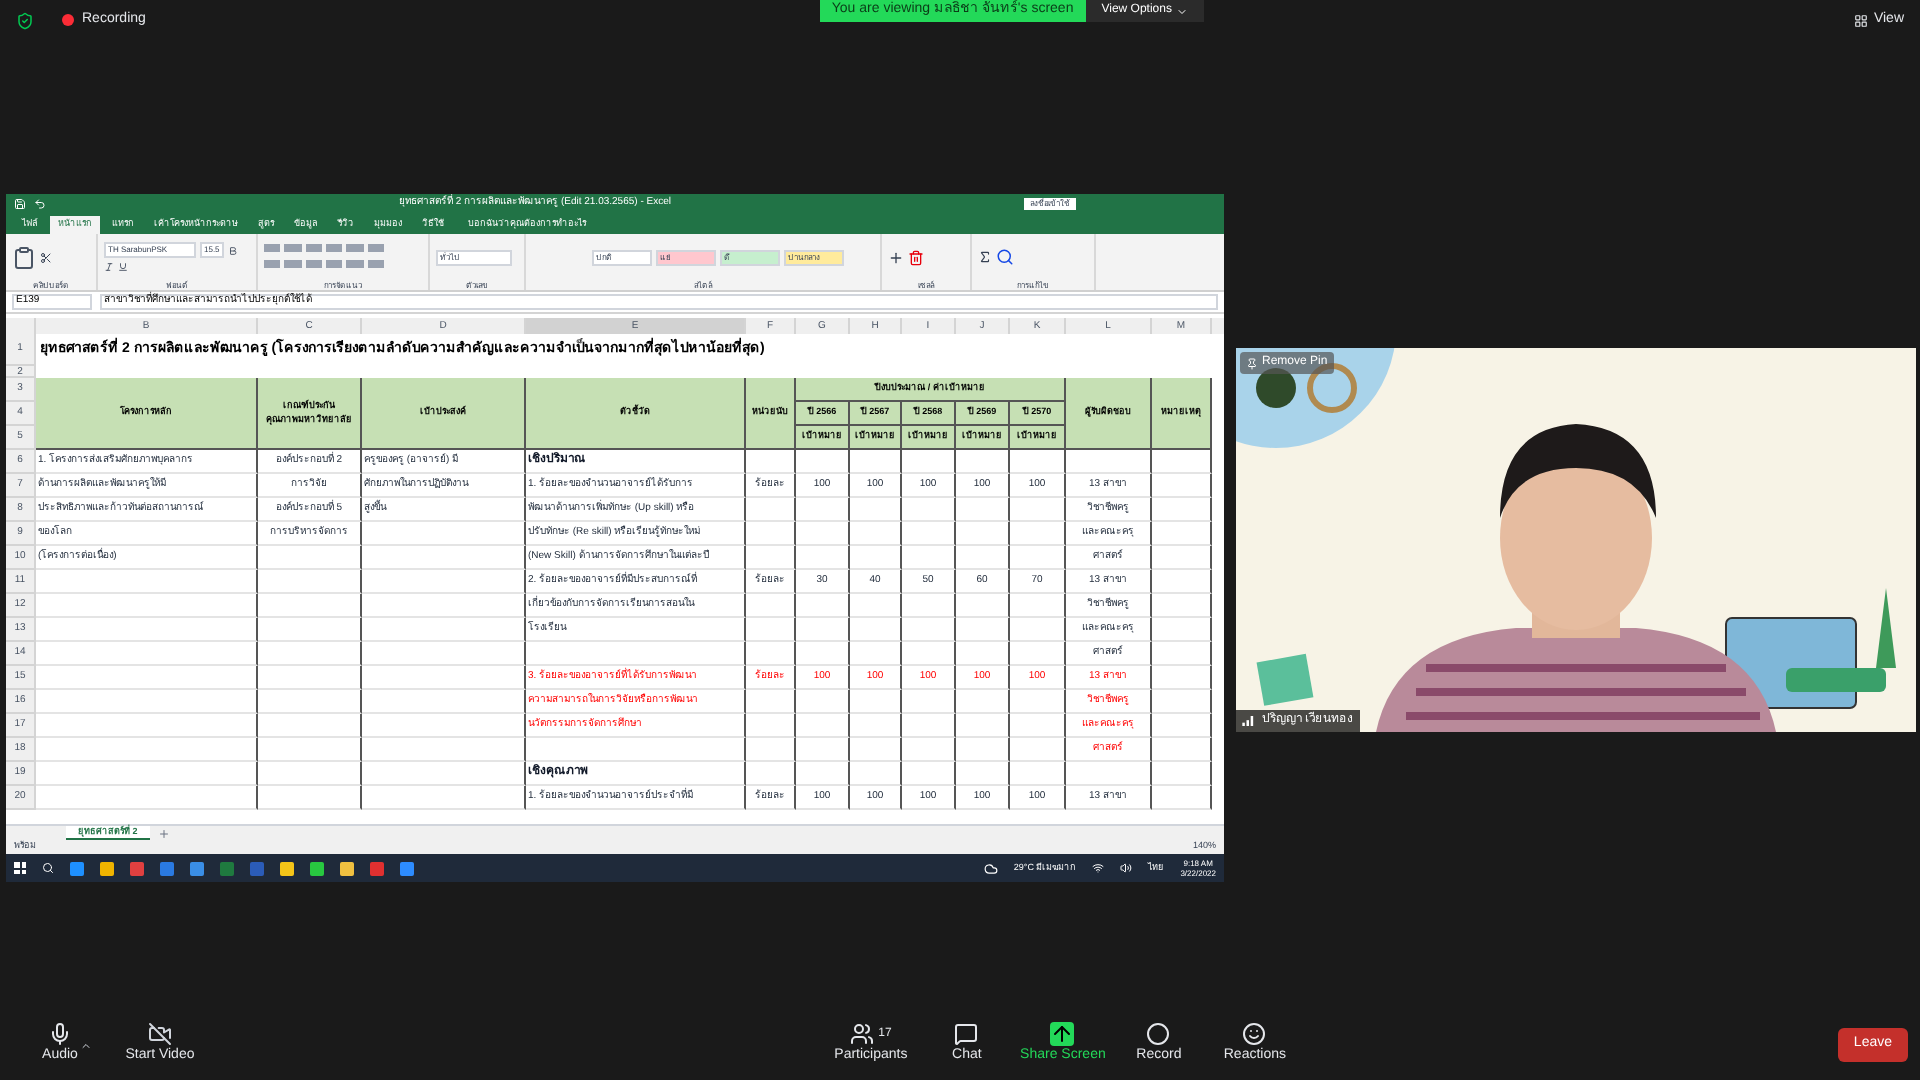 Image resolution: width=1920 pixels, height=1080 pixels. What do you see at coordinates (25, 20) in the screenshot?
I see `security-icon` at bounding box center [25, 20].